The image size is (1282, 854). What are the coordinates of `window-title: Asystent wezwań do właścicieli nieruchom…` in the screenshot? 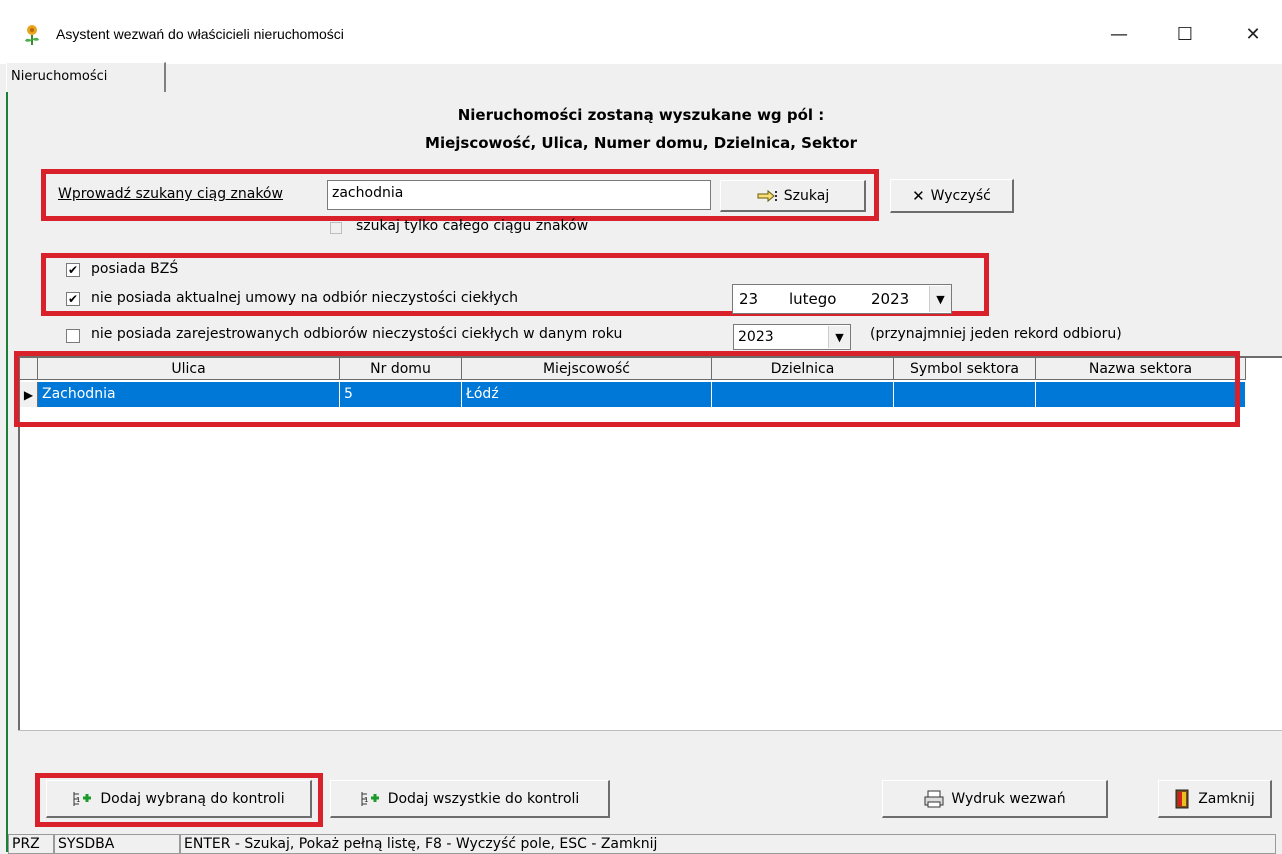 It's located at (200, 34).